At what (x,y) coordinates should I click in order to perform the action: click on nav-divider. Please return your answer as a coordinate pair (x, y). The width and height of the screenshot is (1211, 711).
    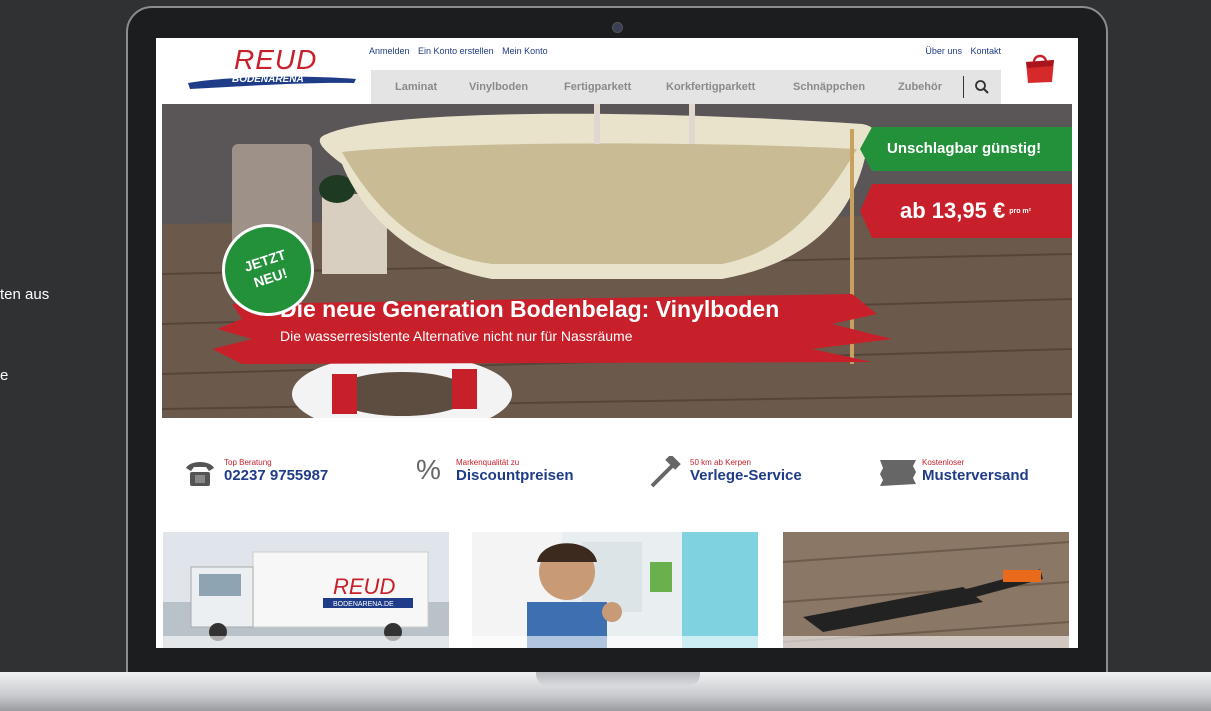
    Looking at the image, I should click on (963, 87).